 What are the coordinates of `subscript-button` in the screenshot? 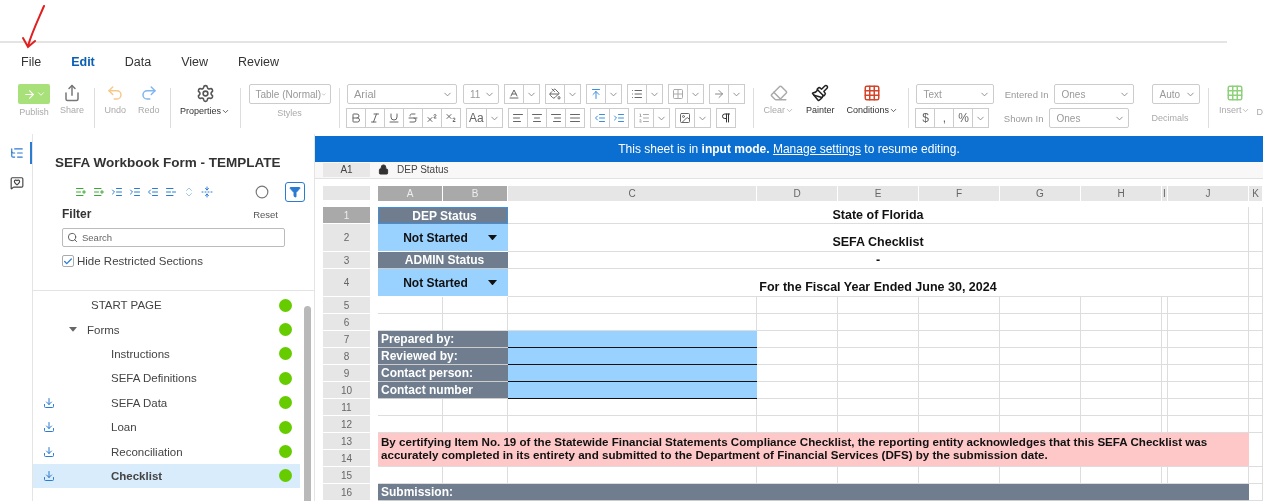 It's located at (450, 118).